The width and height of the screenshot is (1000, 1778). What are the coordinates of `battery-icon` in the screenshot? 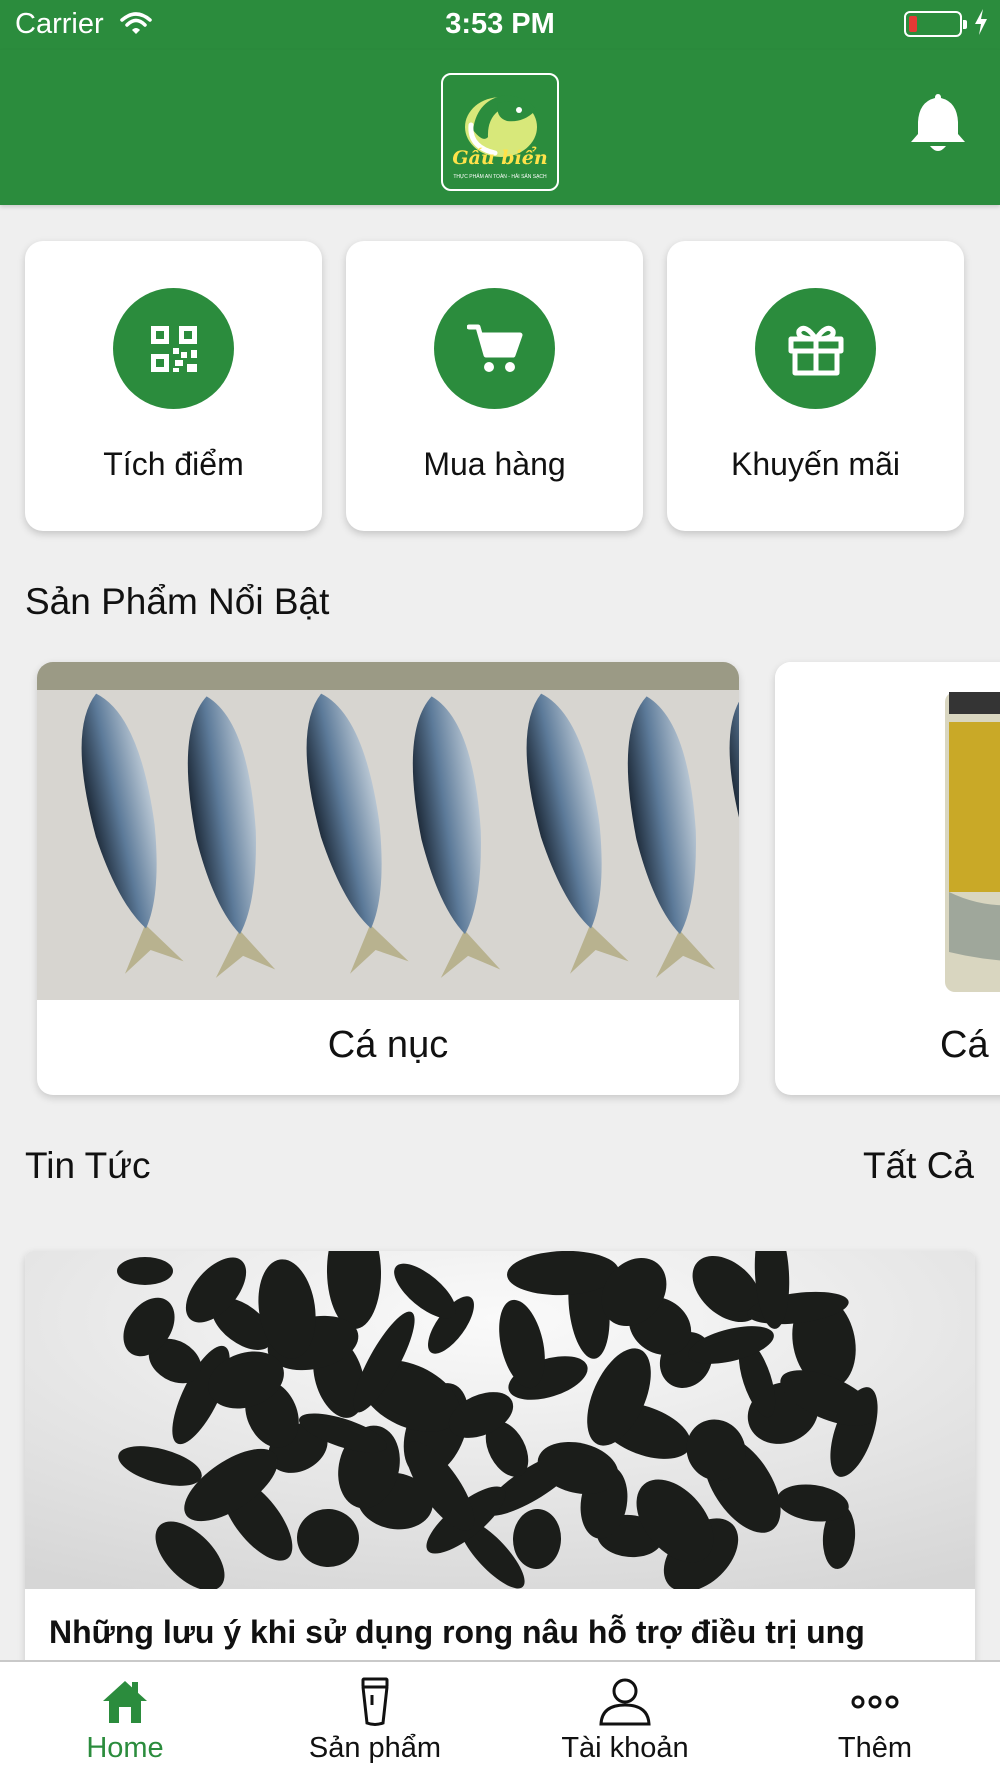 It's located at (935, 24).